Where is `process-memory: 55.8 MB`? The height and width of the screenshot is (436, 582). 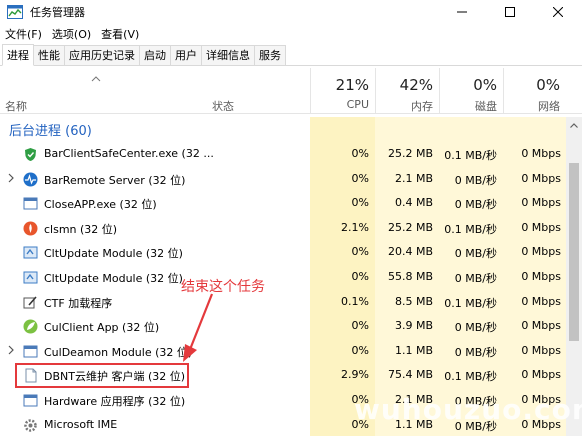 process-memory: 55.8 MB is located at coordinates (410, 276).